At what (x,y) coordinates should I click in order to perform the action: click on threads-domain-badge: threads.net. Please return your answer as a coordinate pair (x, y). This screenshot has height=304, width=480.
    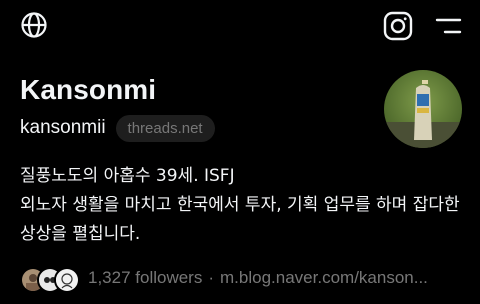
    Looking at the image, I should click on (165, 128).